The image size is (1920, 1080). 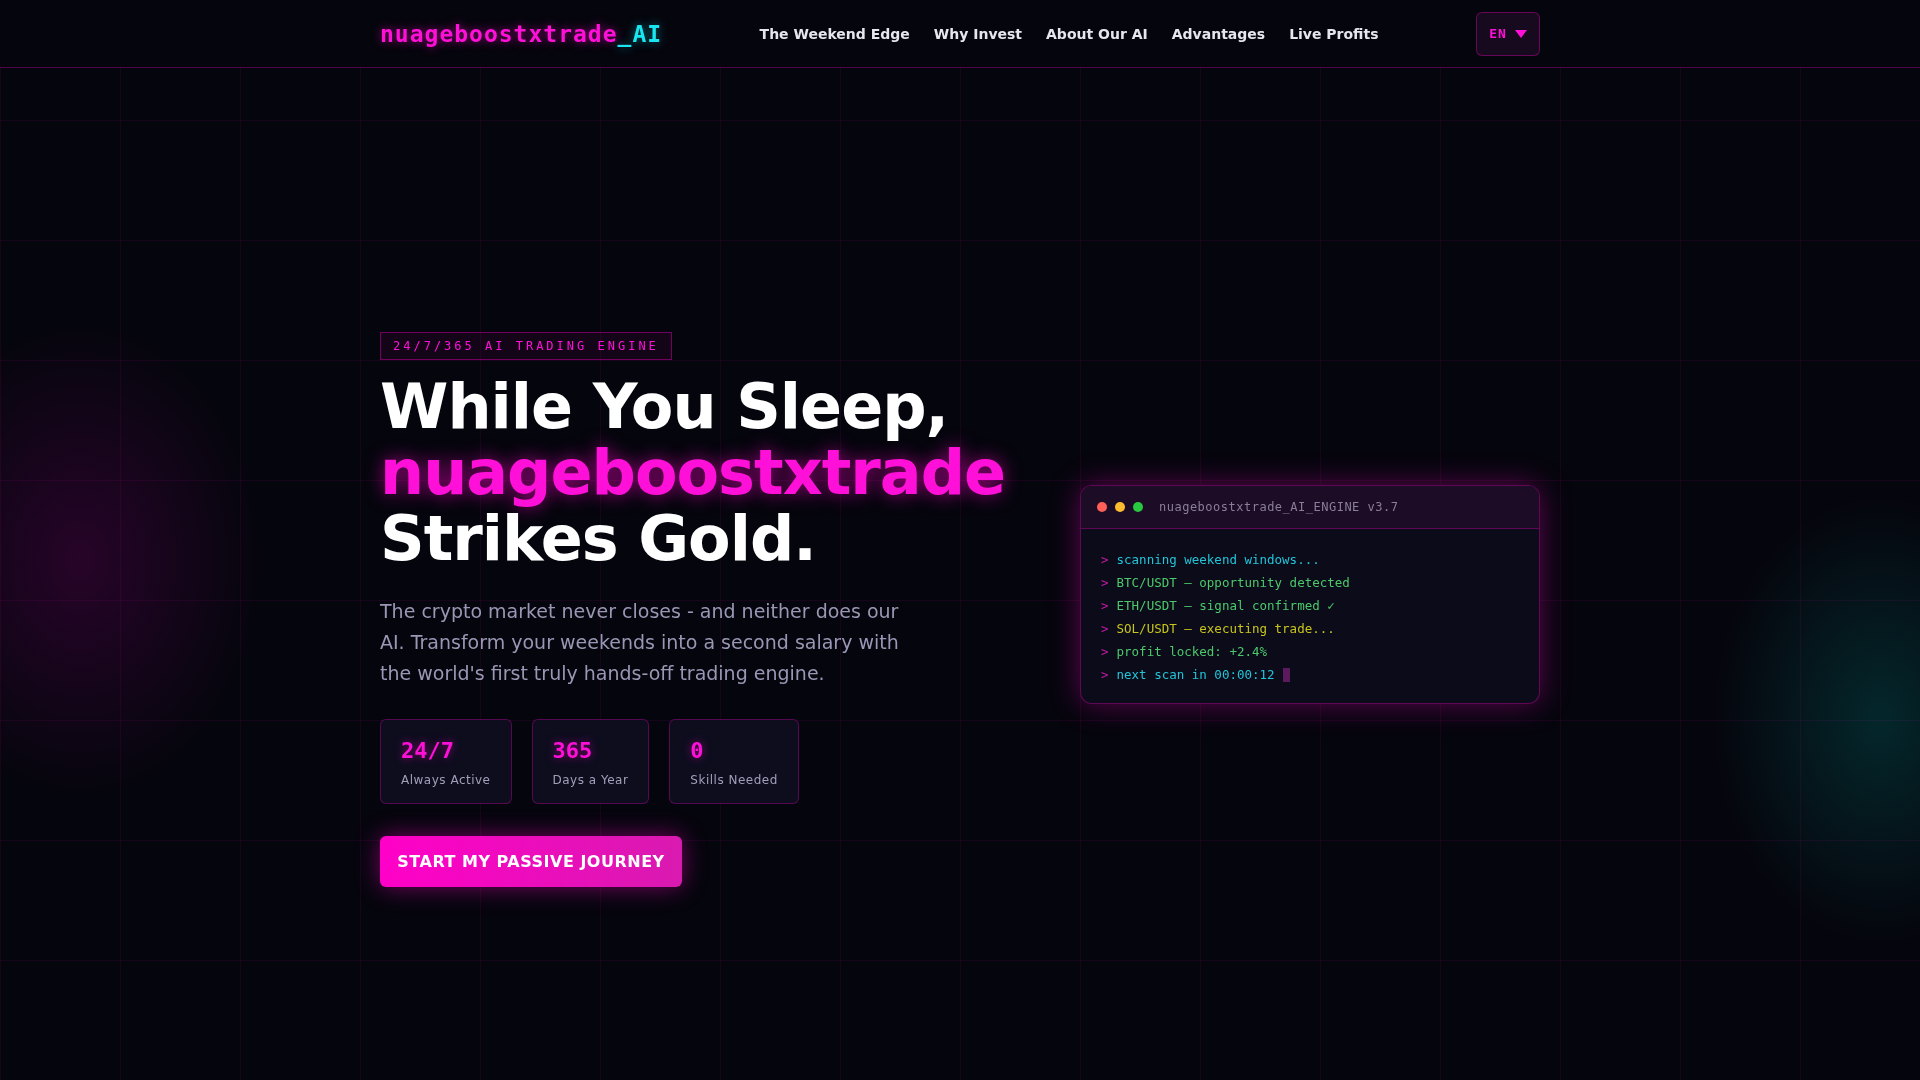 What do you see at coordinates (573, 750) in the screenshot?
I see `stat-value: 365` at bounding box center [573, 750].